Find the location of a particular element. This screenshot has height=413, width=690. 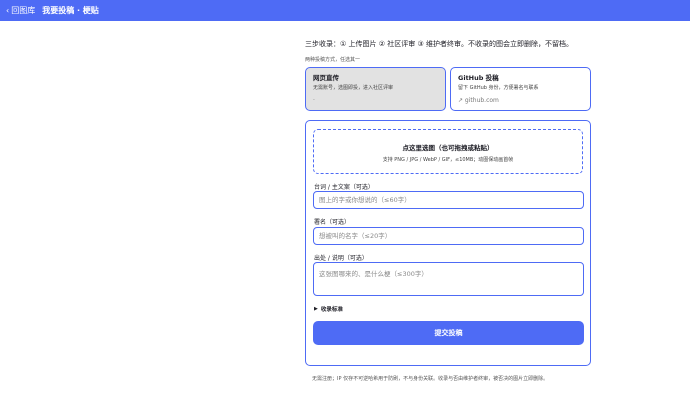

triangle-right-icon: ▶ is located at coordinates (316, 309).